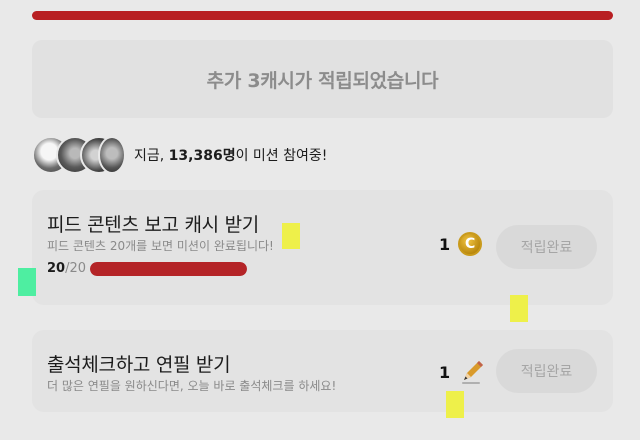 This screenshot has width=640, height=440. What do you see at coordinates (80, 155) in the screenshot?
I see `avatar-stack` at bounding box center [80, 155].